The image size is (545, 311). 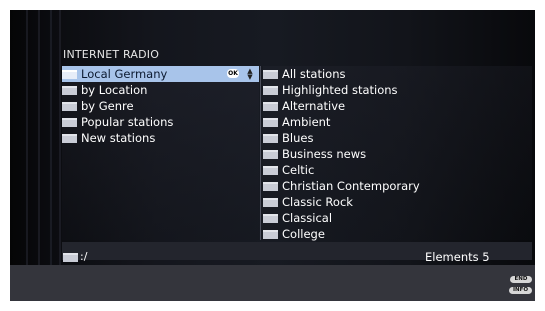 I want to click on info-button: INFO, so click(x=520, y=290).